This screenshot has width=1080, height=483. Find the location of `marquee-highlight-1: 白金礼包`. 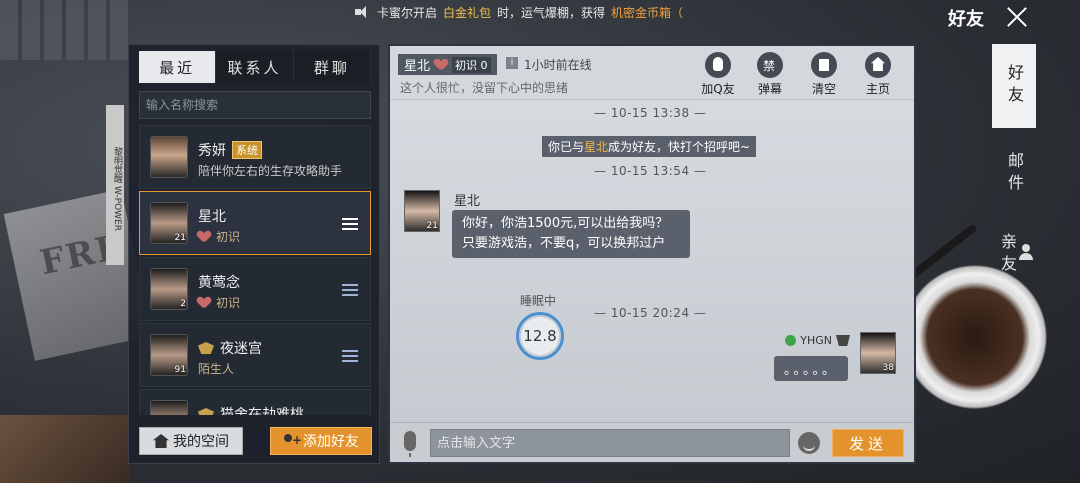

marquee-highlight-1: 白金礼包 is located at coordinates (467, 12).